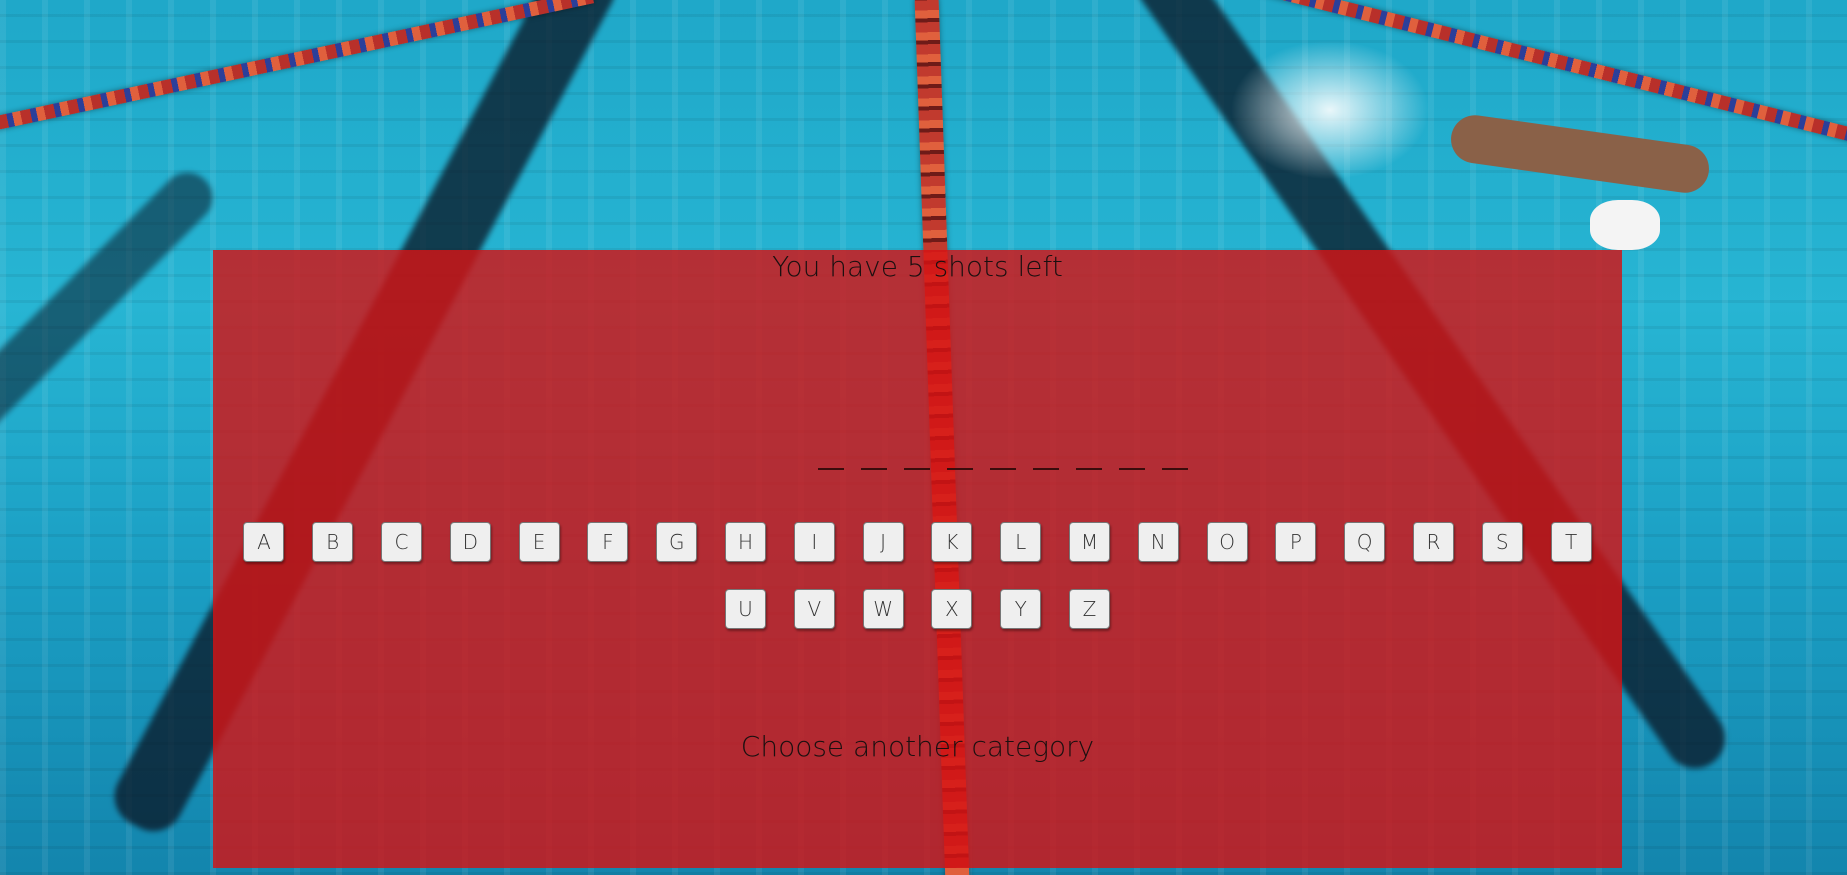 Image resolution: width=1847 pixels, height=875 pixels. Describe the element at coordinates (814, 542) in the screenshot. I see `letter-key-i: I` at that location.